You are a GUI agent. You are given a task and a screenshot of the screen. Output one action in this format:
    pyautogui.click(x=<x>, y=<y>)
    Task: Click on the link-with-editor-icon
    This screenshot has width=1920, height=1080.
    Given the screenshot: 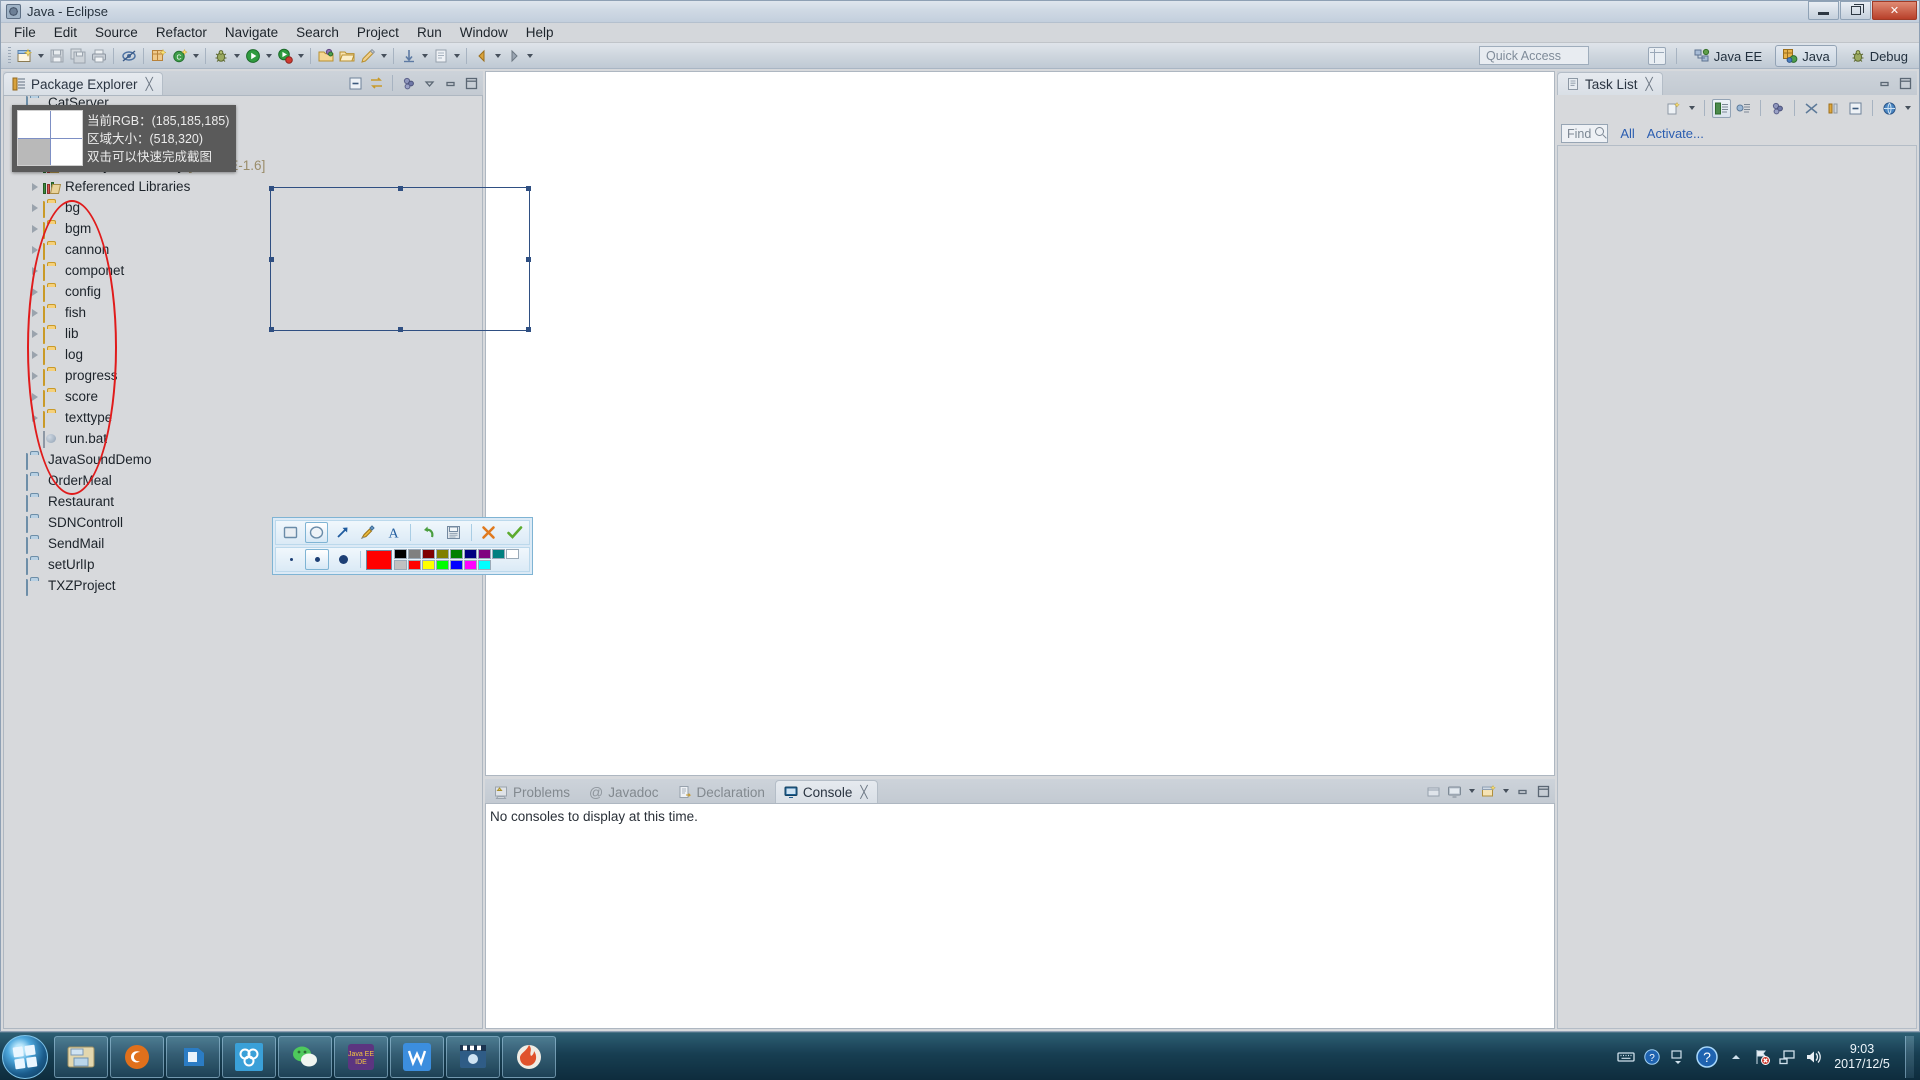 What is the action you would take?
    pyautogui.click(x=376, y=83)
    